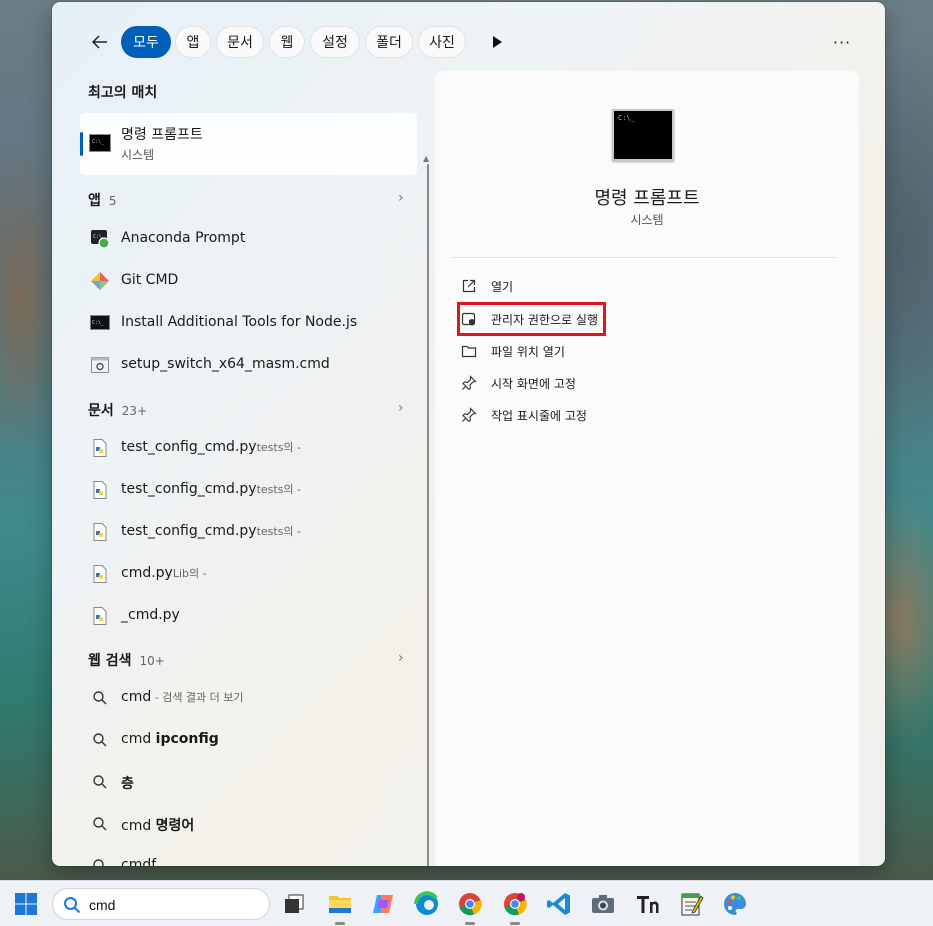  Describe the element at coordinates (110, 661) in the screenshot. I see `web-search-heading-label: 웹 검색` at that location.